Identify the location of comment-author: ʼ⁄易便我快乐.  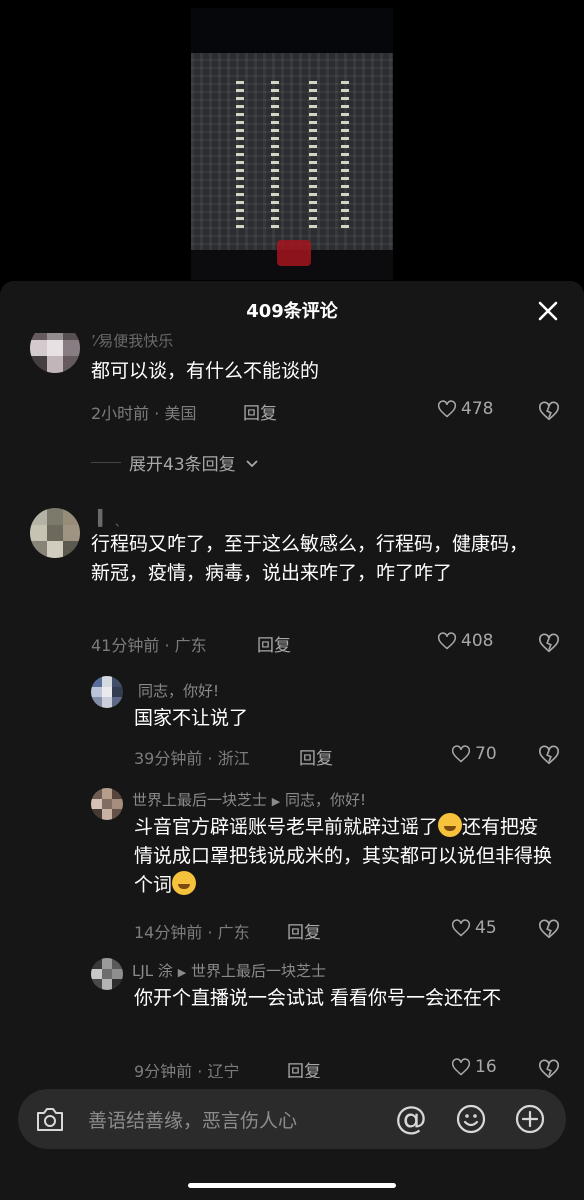
(132, 342).